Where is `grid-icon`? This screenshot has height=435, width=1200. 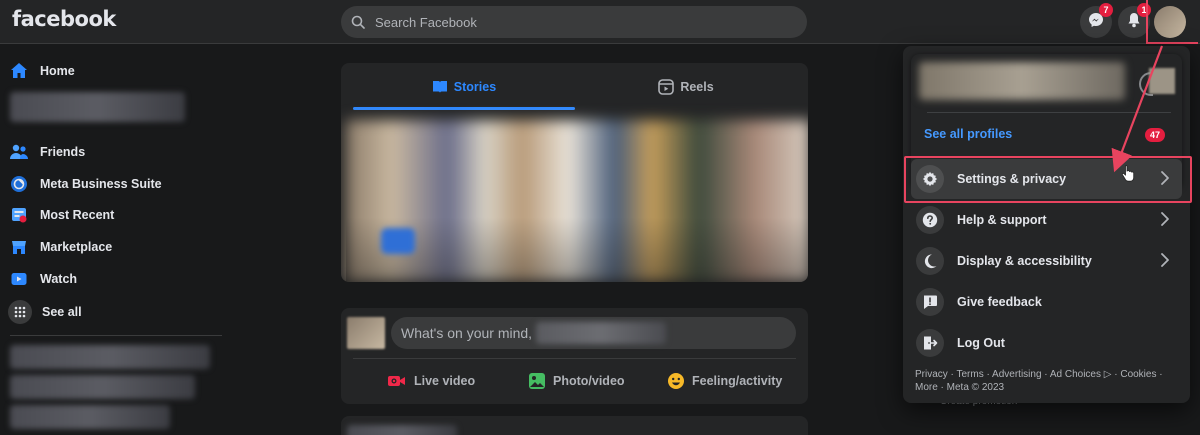 grid-icon is located at coordinates (20, 312).